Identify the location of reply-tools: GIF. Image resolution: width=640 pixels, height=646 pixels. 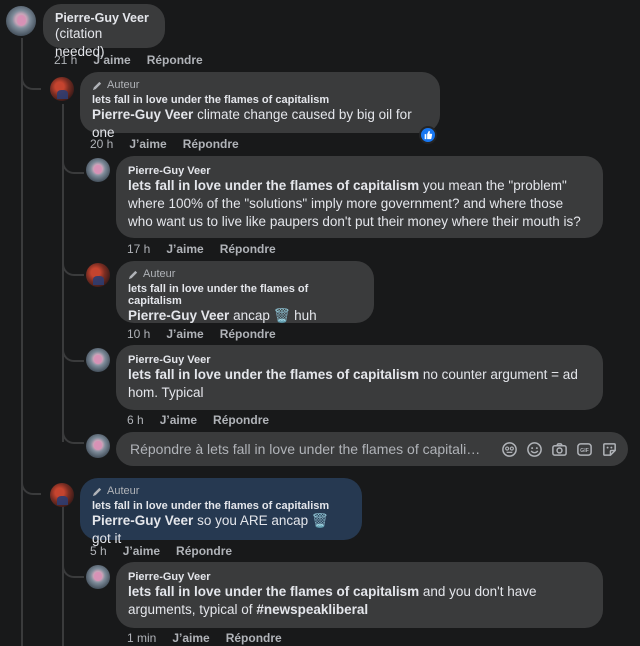
(559, 449).